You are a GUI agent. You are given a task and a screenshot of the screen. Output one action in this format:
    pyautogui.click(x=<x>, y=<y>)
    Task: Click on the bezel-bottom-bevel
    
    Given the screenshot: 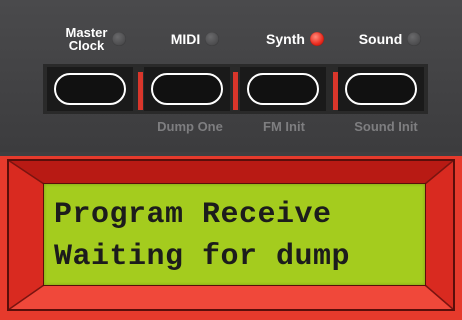 What is the action you would take?
    pyautogui.click(x=231, y=297)
    